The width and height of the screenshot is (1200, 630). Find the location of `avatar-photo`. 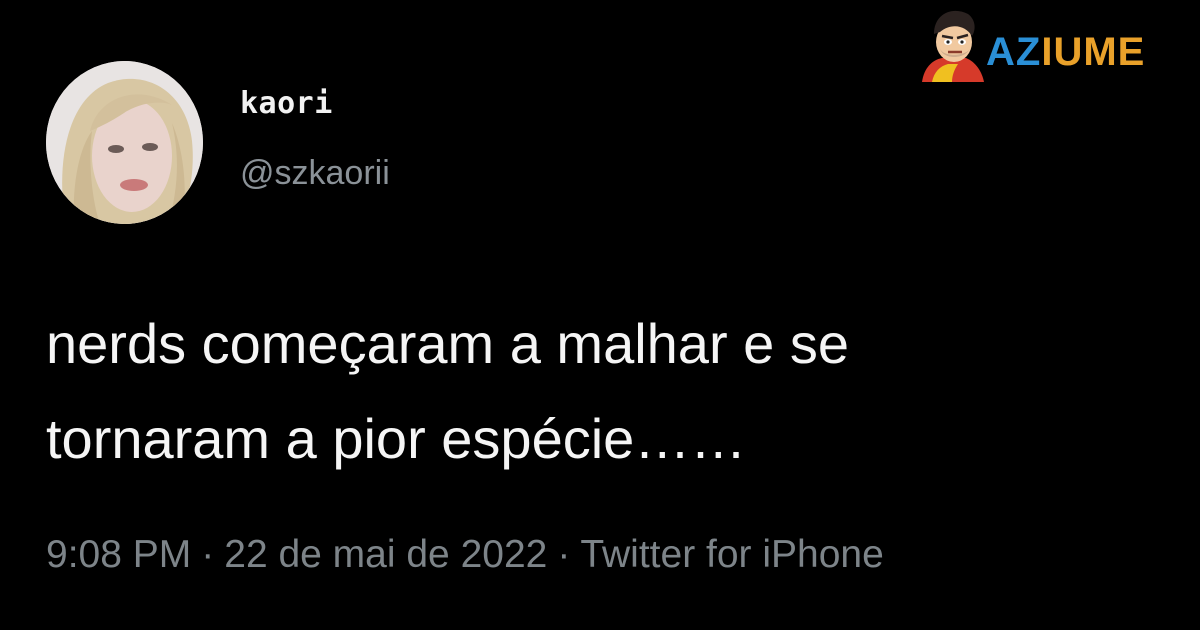

avatar-photo is located at coordinates (124, 142).